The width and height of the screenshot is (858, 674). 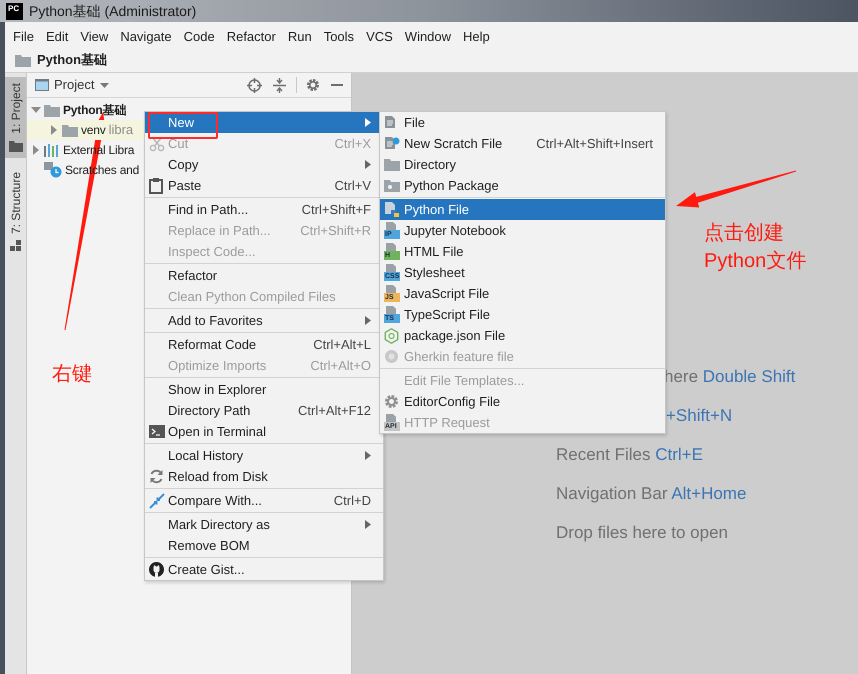 What do you see at coordinates (699, 415) in the screenshot?
I see `hint-text: +Shift+N` at bounding box center [699, 415].